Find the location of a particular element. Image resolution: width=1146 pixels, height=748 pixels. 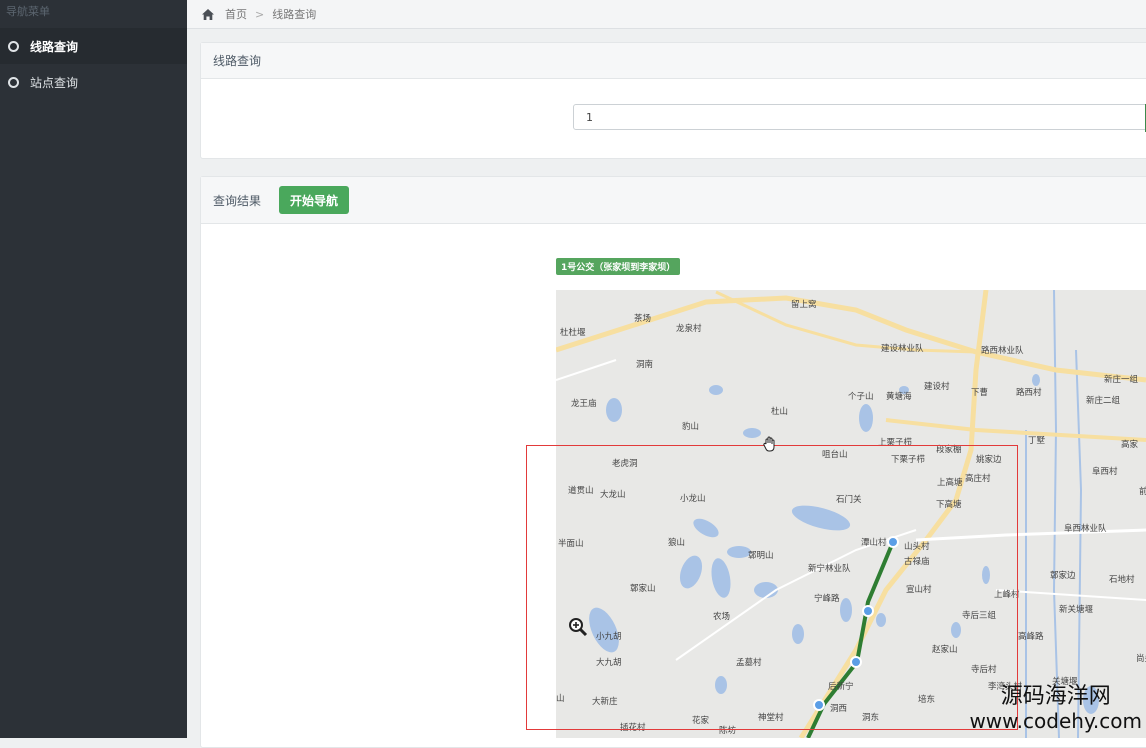

sidebar-item-station-query: 站点查询 is located at coordinates (93, 82).